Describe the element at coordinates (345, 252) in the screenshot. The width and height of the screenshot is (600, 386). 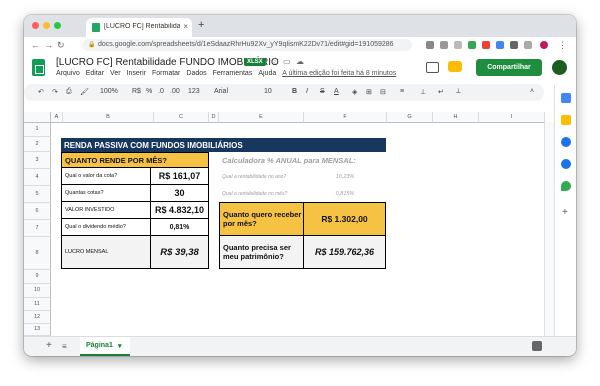
I see `value-patrimonio: R$ 159.762,36` at that location.